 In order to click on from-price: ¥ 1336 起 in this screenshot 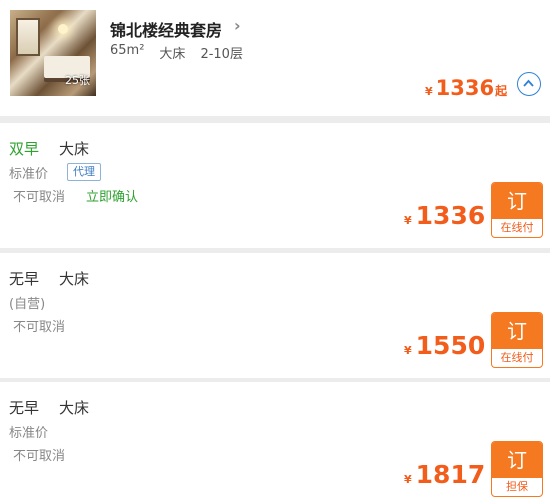, I will do `click(466, 88)`.